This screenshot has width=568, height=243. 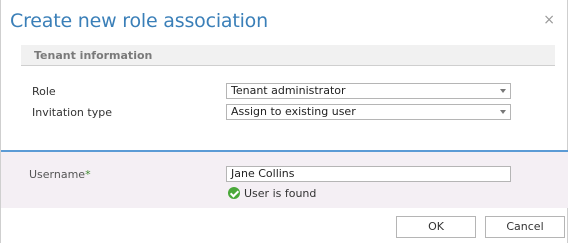 I want to click on cancel-button: Cancel, so click(x=525, y=227).